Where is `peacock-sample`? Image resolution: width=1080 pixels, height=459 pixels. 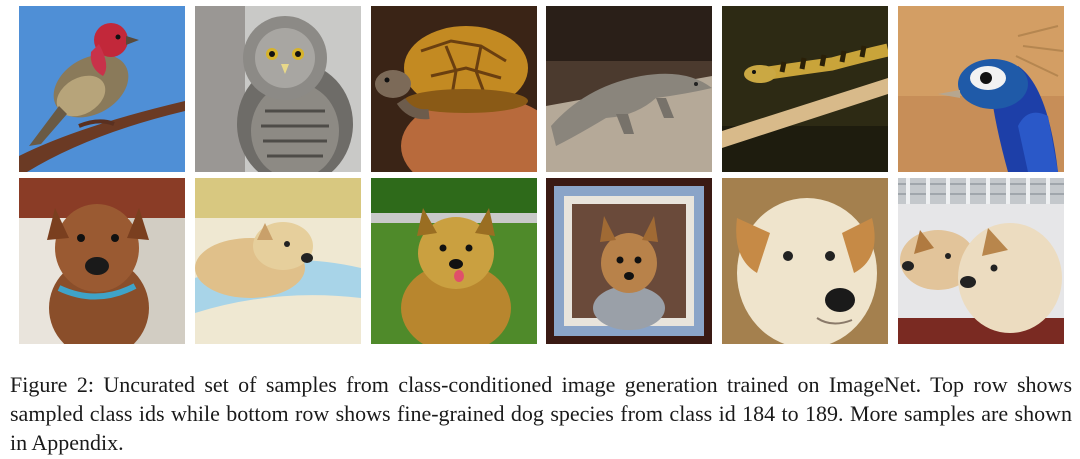 peacock-sample is located at coordinates (981, 89).